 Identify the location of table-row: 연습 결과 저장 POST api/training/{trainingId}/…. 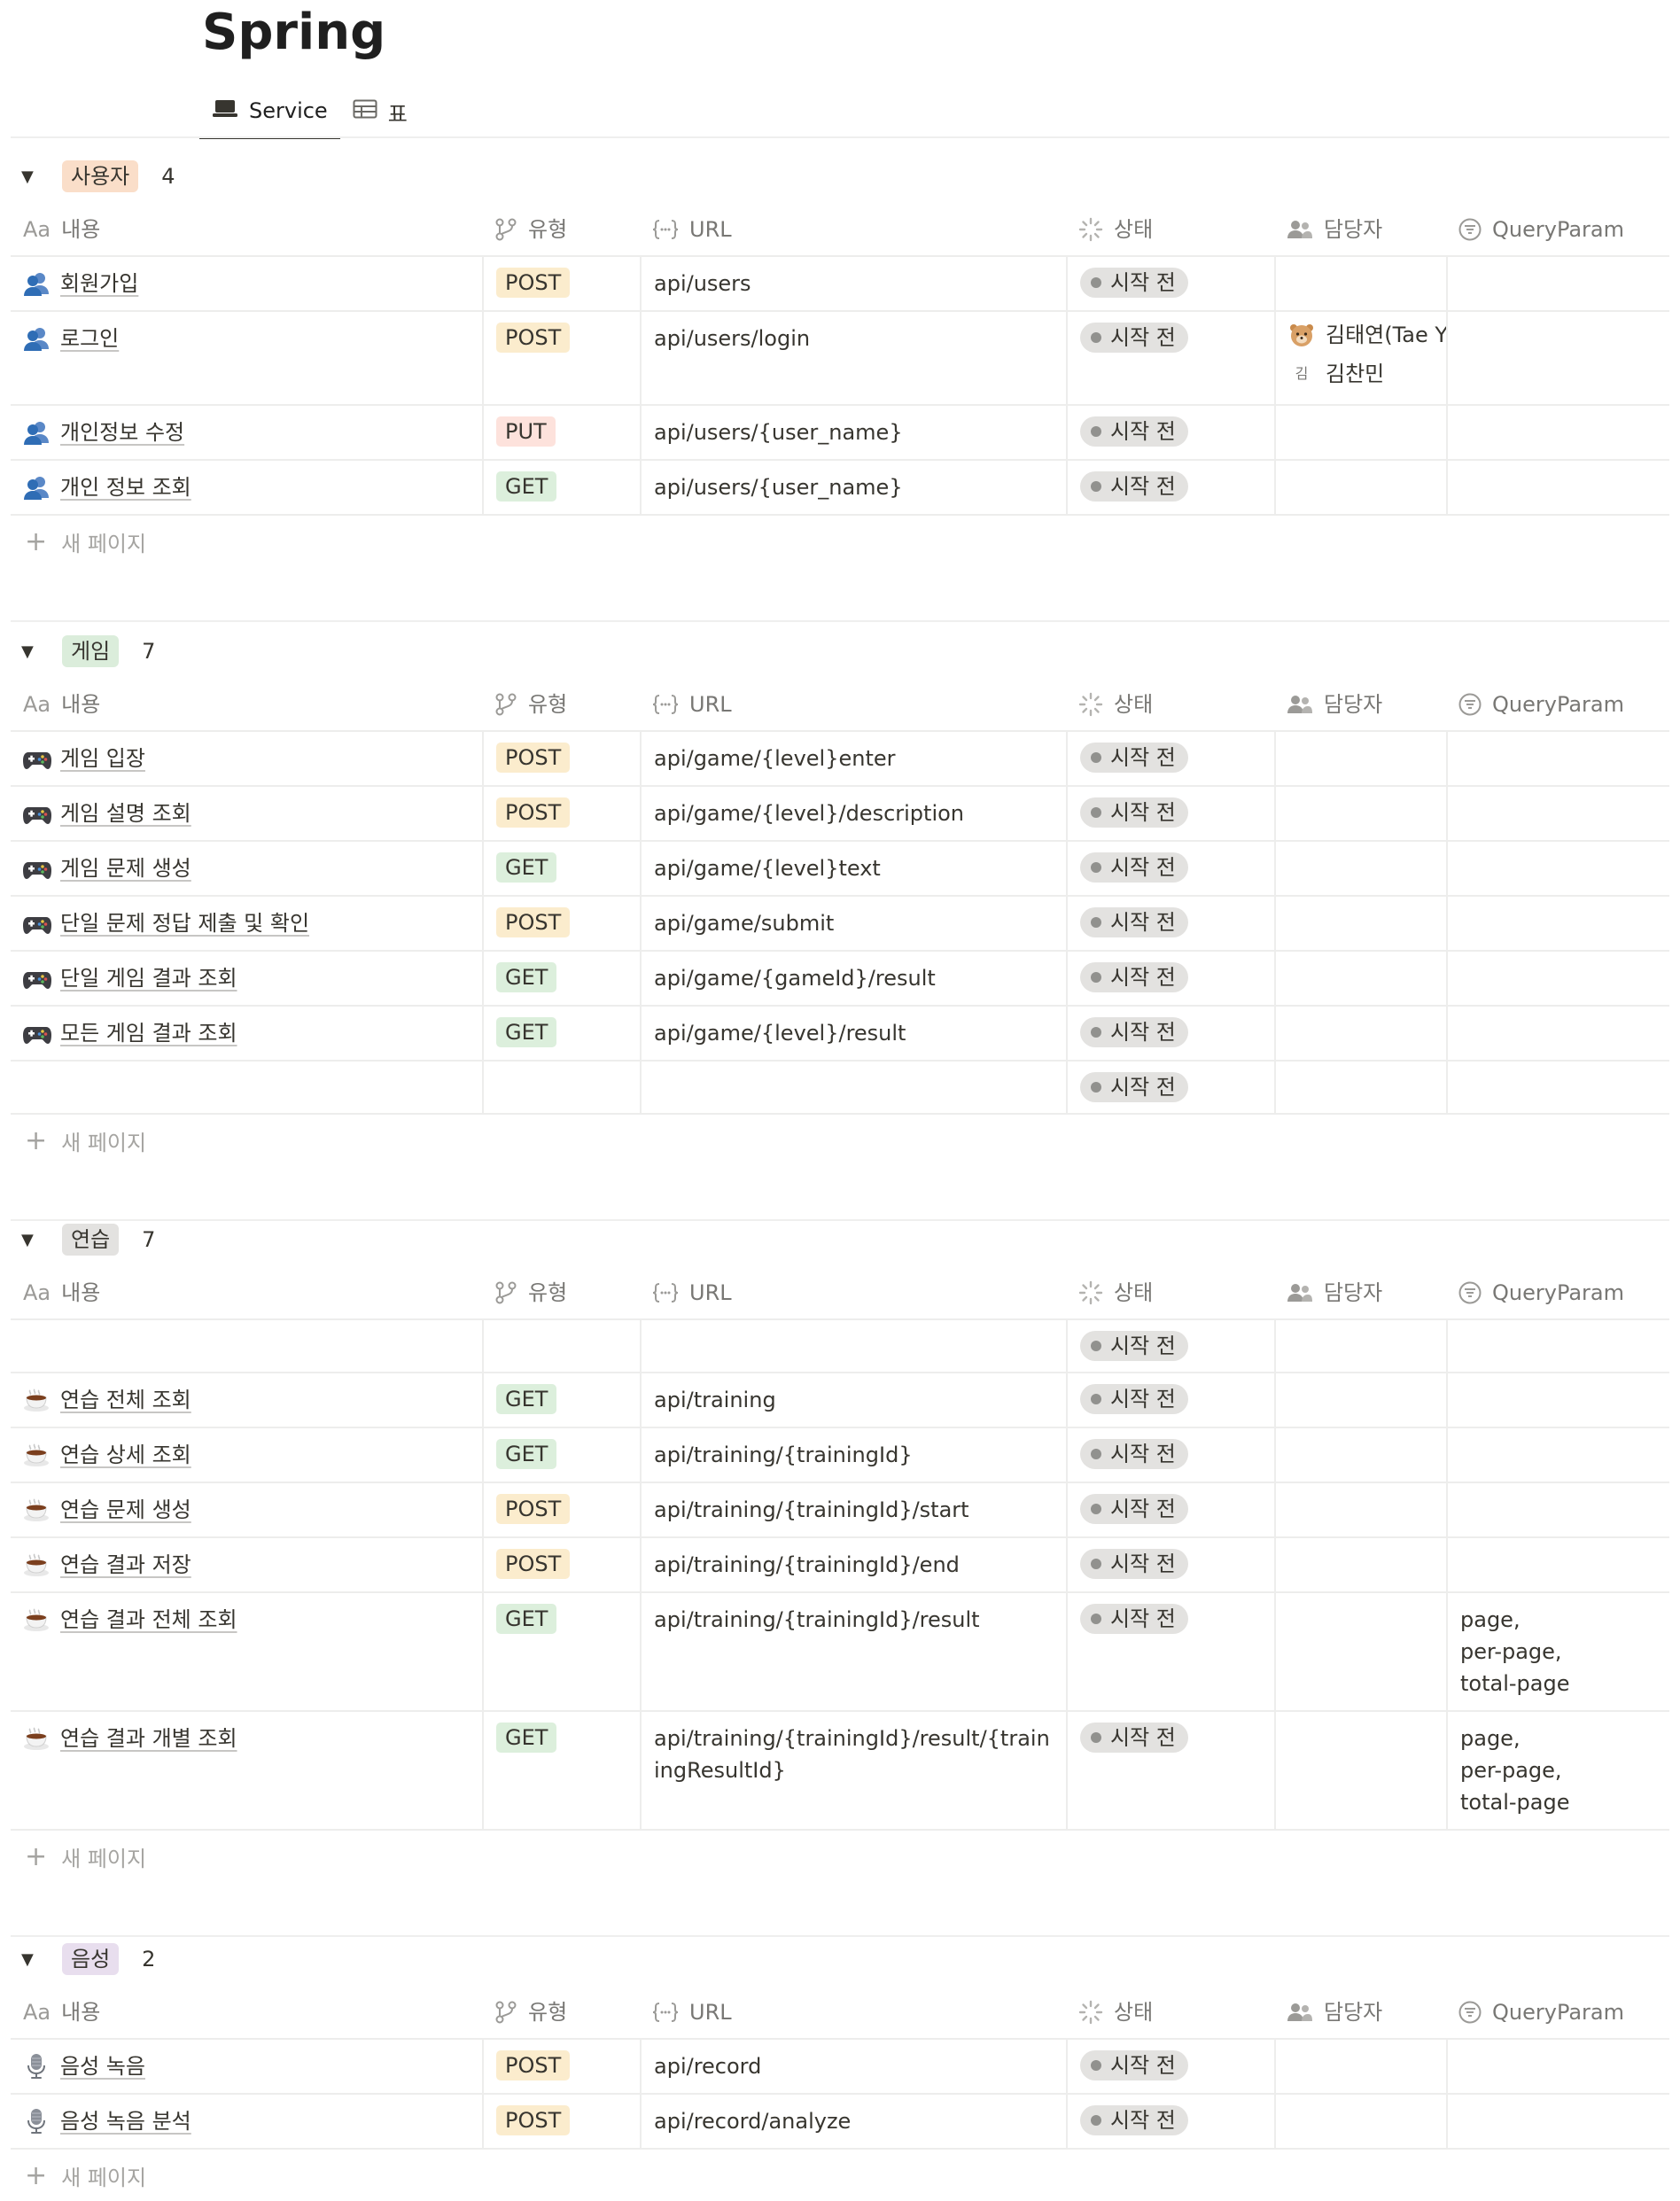
(840, 1565).